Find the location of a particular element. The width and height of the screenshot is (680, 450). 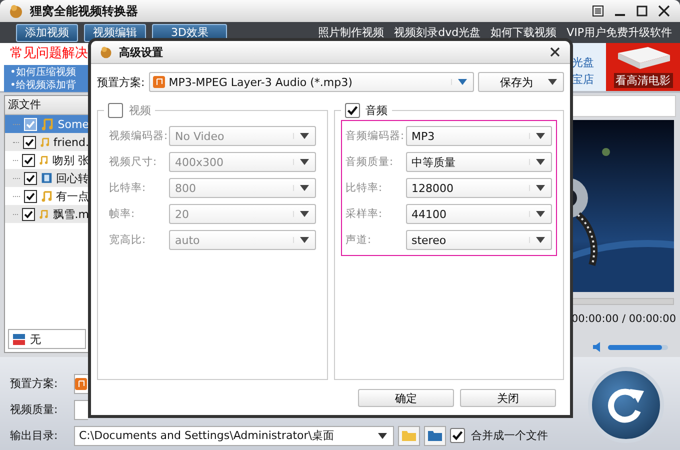

dropdown: 128000 is located at coordinates (479, 188).